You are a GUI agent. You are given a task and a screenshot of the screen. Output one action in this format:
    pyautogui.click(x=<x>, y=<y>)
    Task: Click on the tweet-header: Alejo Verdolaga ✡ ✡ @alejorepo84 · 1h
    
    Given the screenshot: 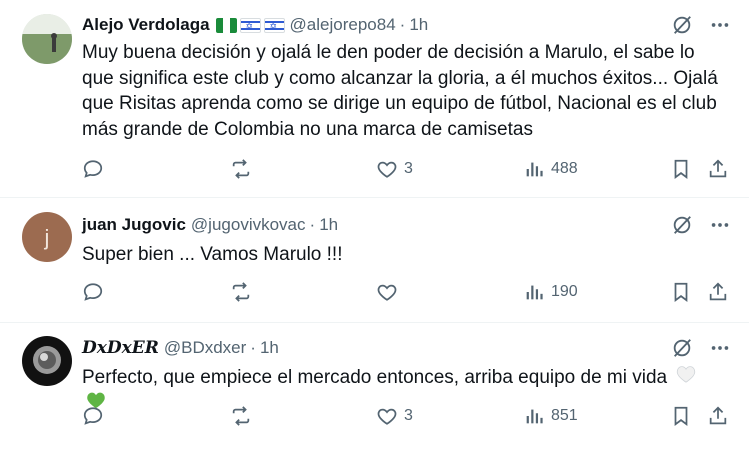 What is the action you would take?
    pyautogui.click(x=255, y=25)
    